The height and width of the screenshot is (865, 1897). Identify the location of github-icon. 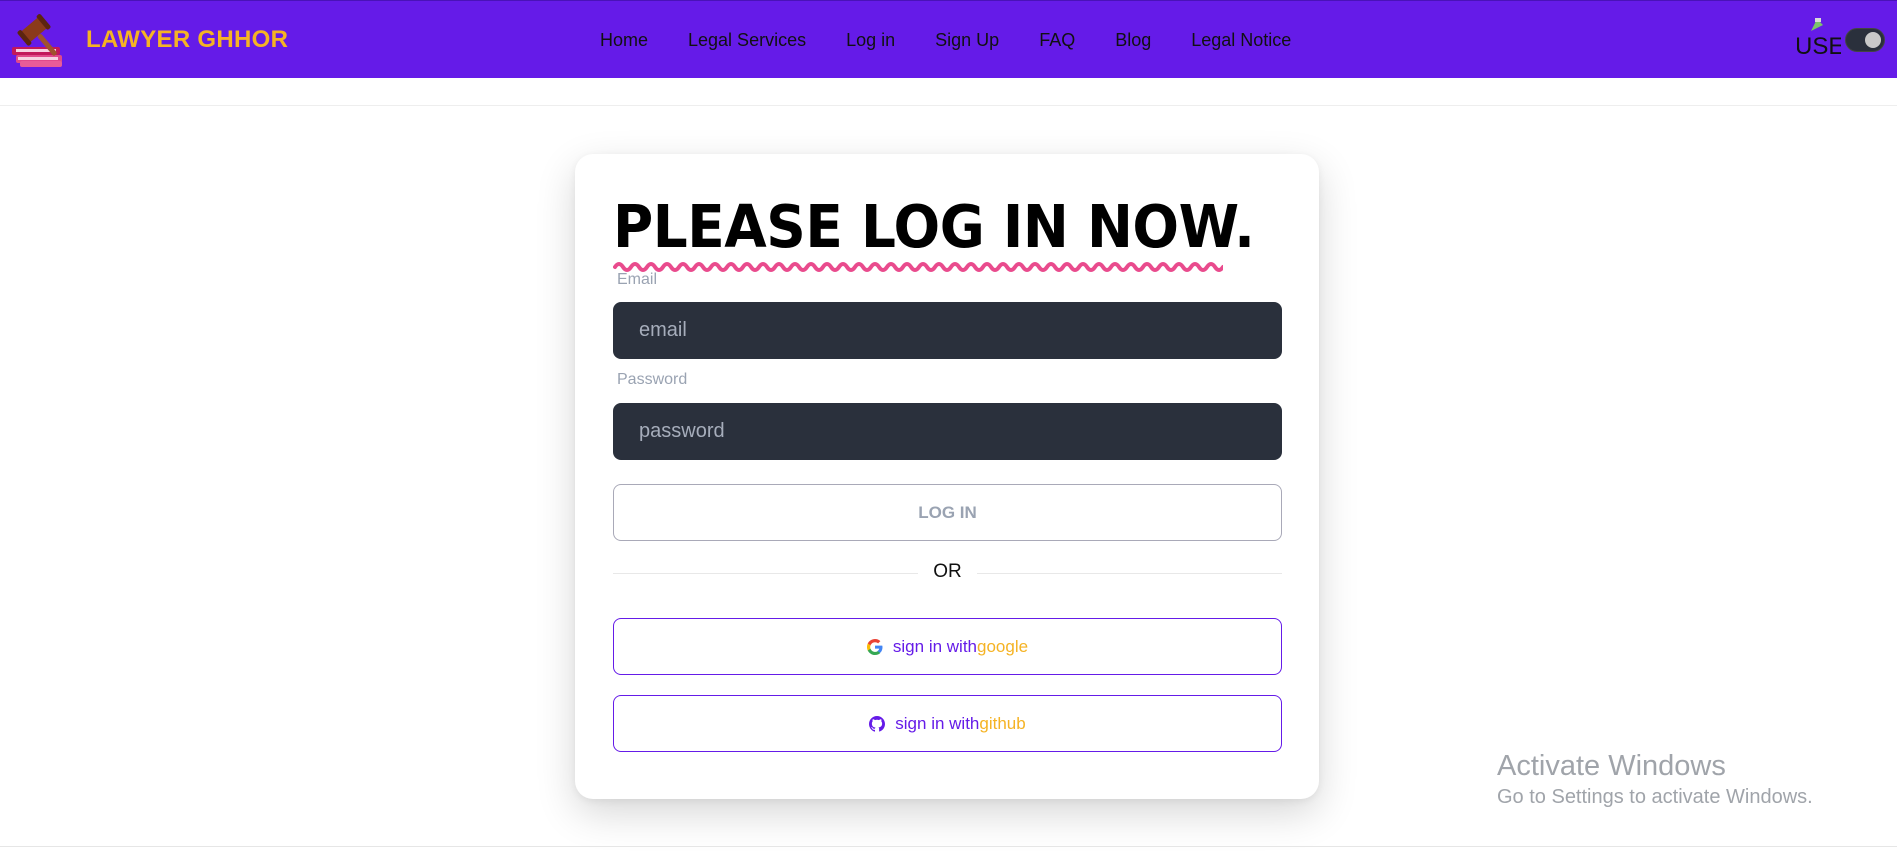
(877, 723).